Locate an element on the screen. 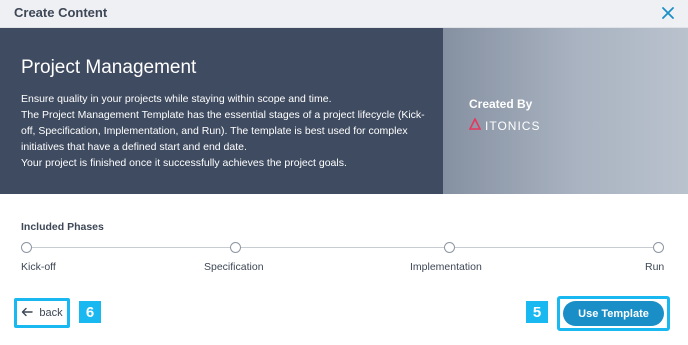 This screenshot has height=345, width=688. phase-label-implementation: Implementation is located at coordinates (446, 267).